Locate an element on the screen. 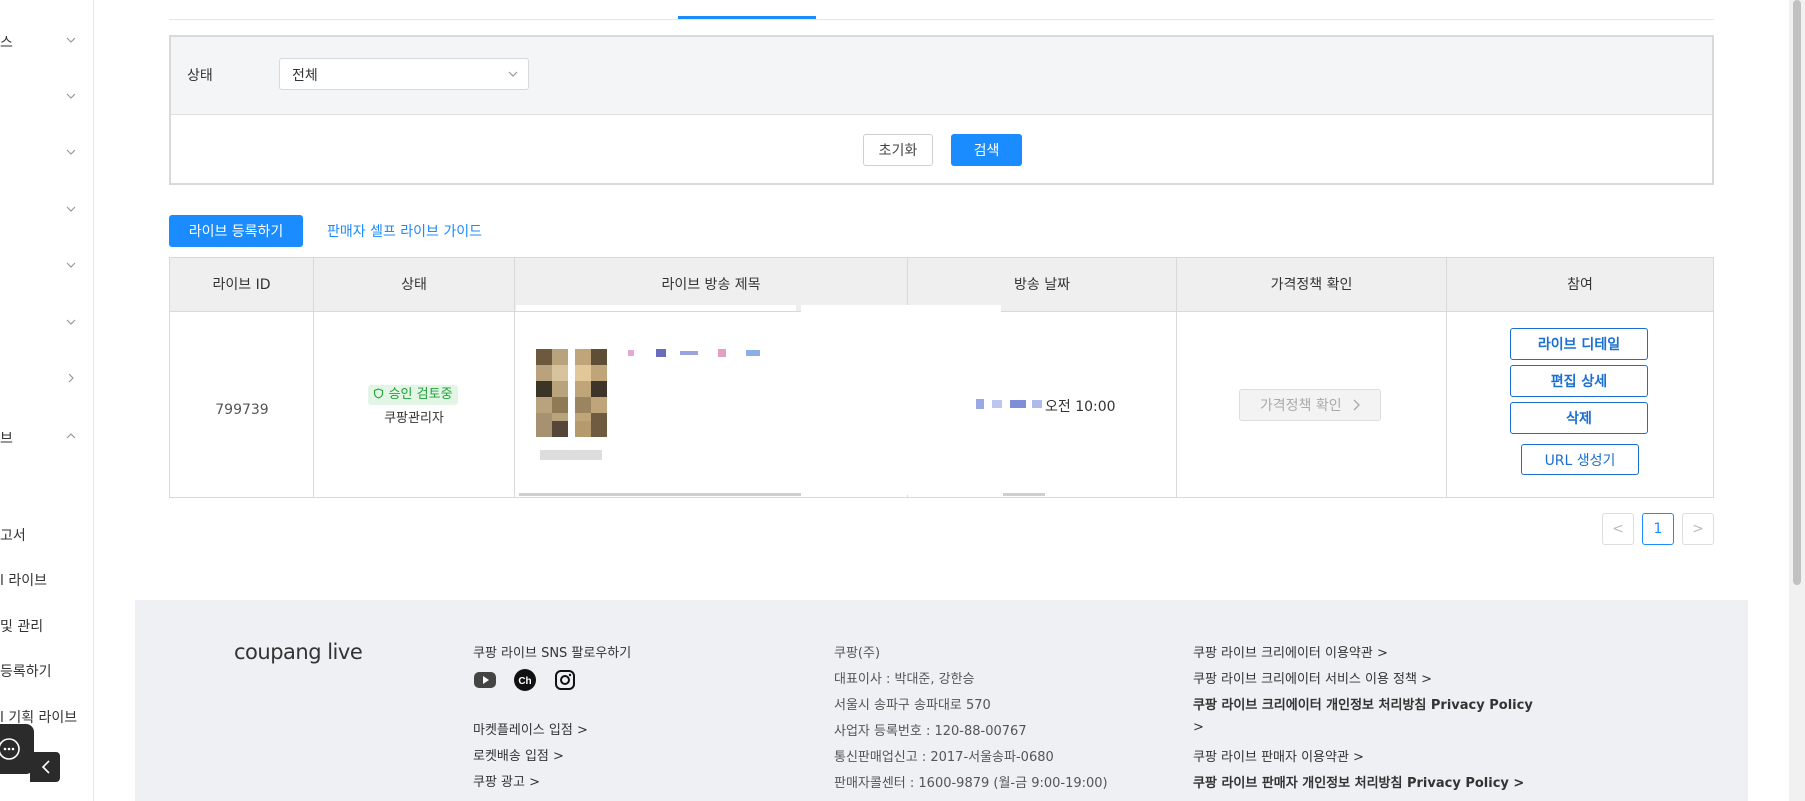 This screenshot has width=1805, height=801. col-header-status: 상태 is located at coordinates (414, 285).